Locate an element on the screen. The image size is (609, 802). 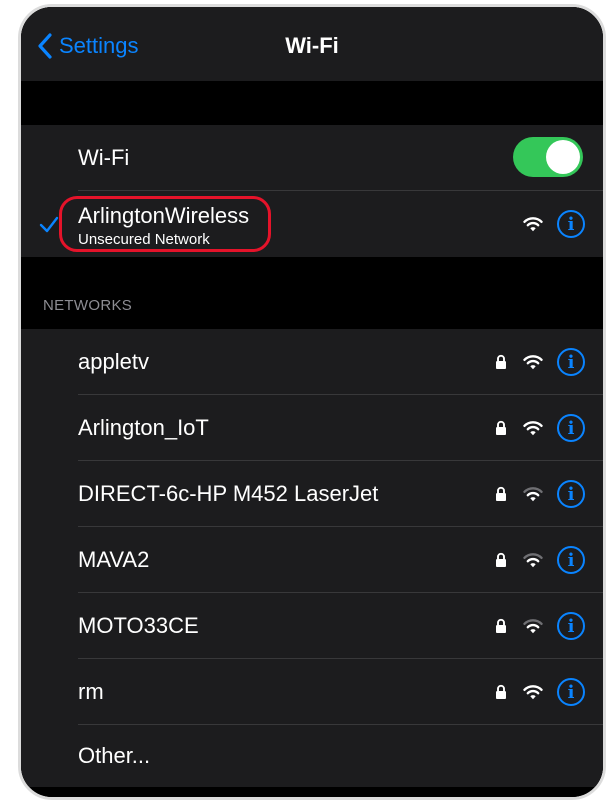
network-row: DIRECT-6c-HP M452 LaserJet i is located at coordinates (312, 494).